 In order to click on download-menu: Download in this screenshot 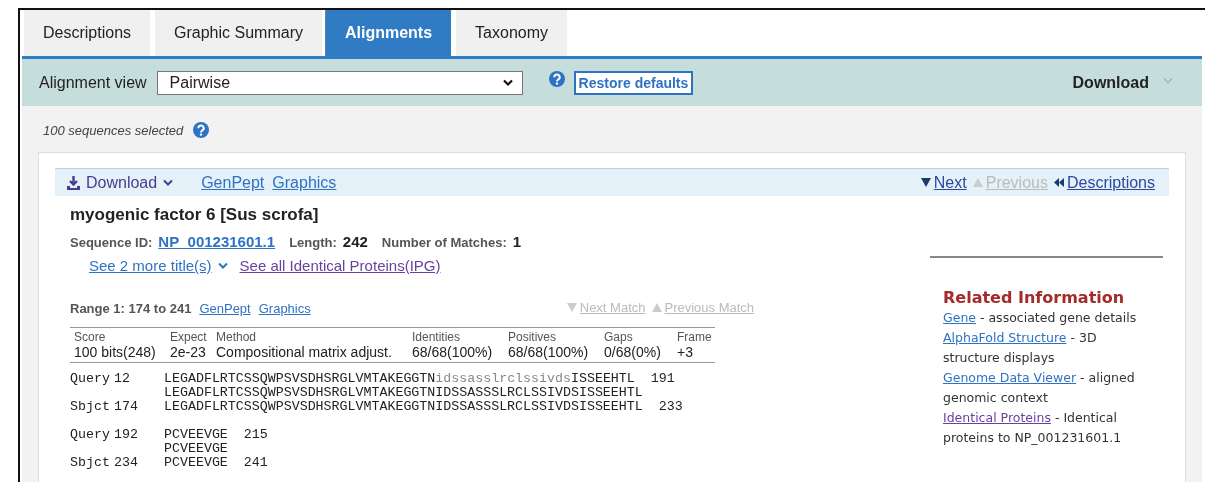, I will do `click(1110, 82)`.